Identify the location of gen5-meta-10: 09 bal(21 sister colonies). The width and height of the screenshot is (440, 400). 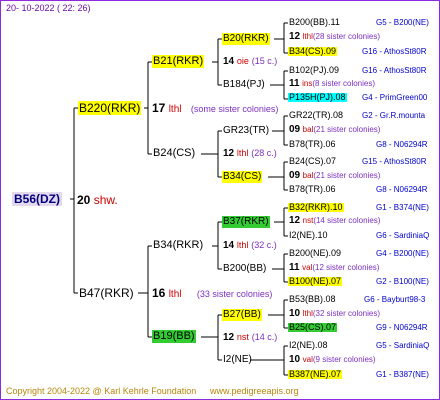
(334, 176).